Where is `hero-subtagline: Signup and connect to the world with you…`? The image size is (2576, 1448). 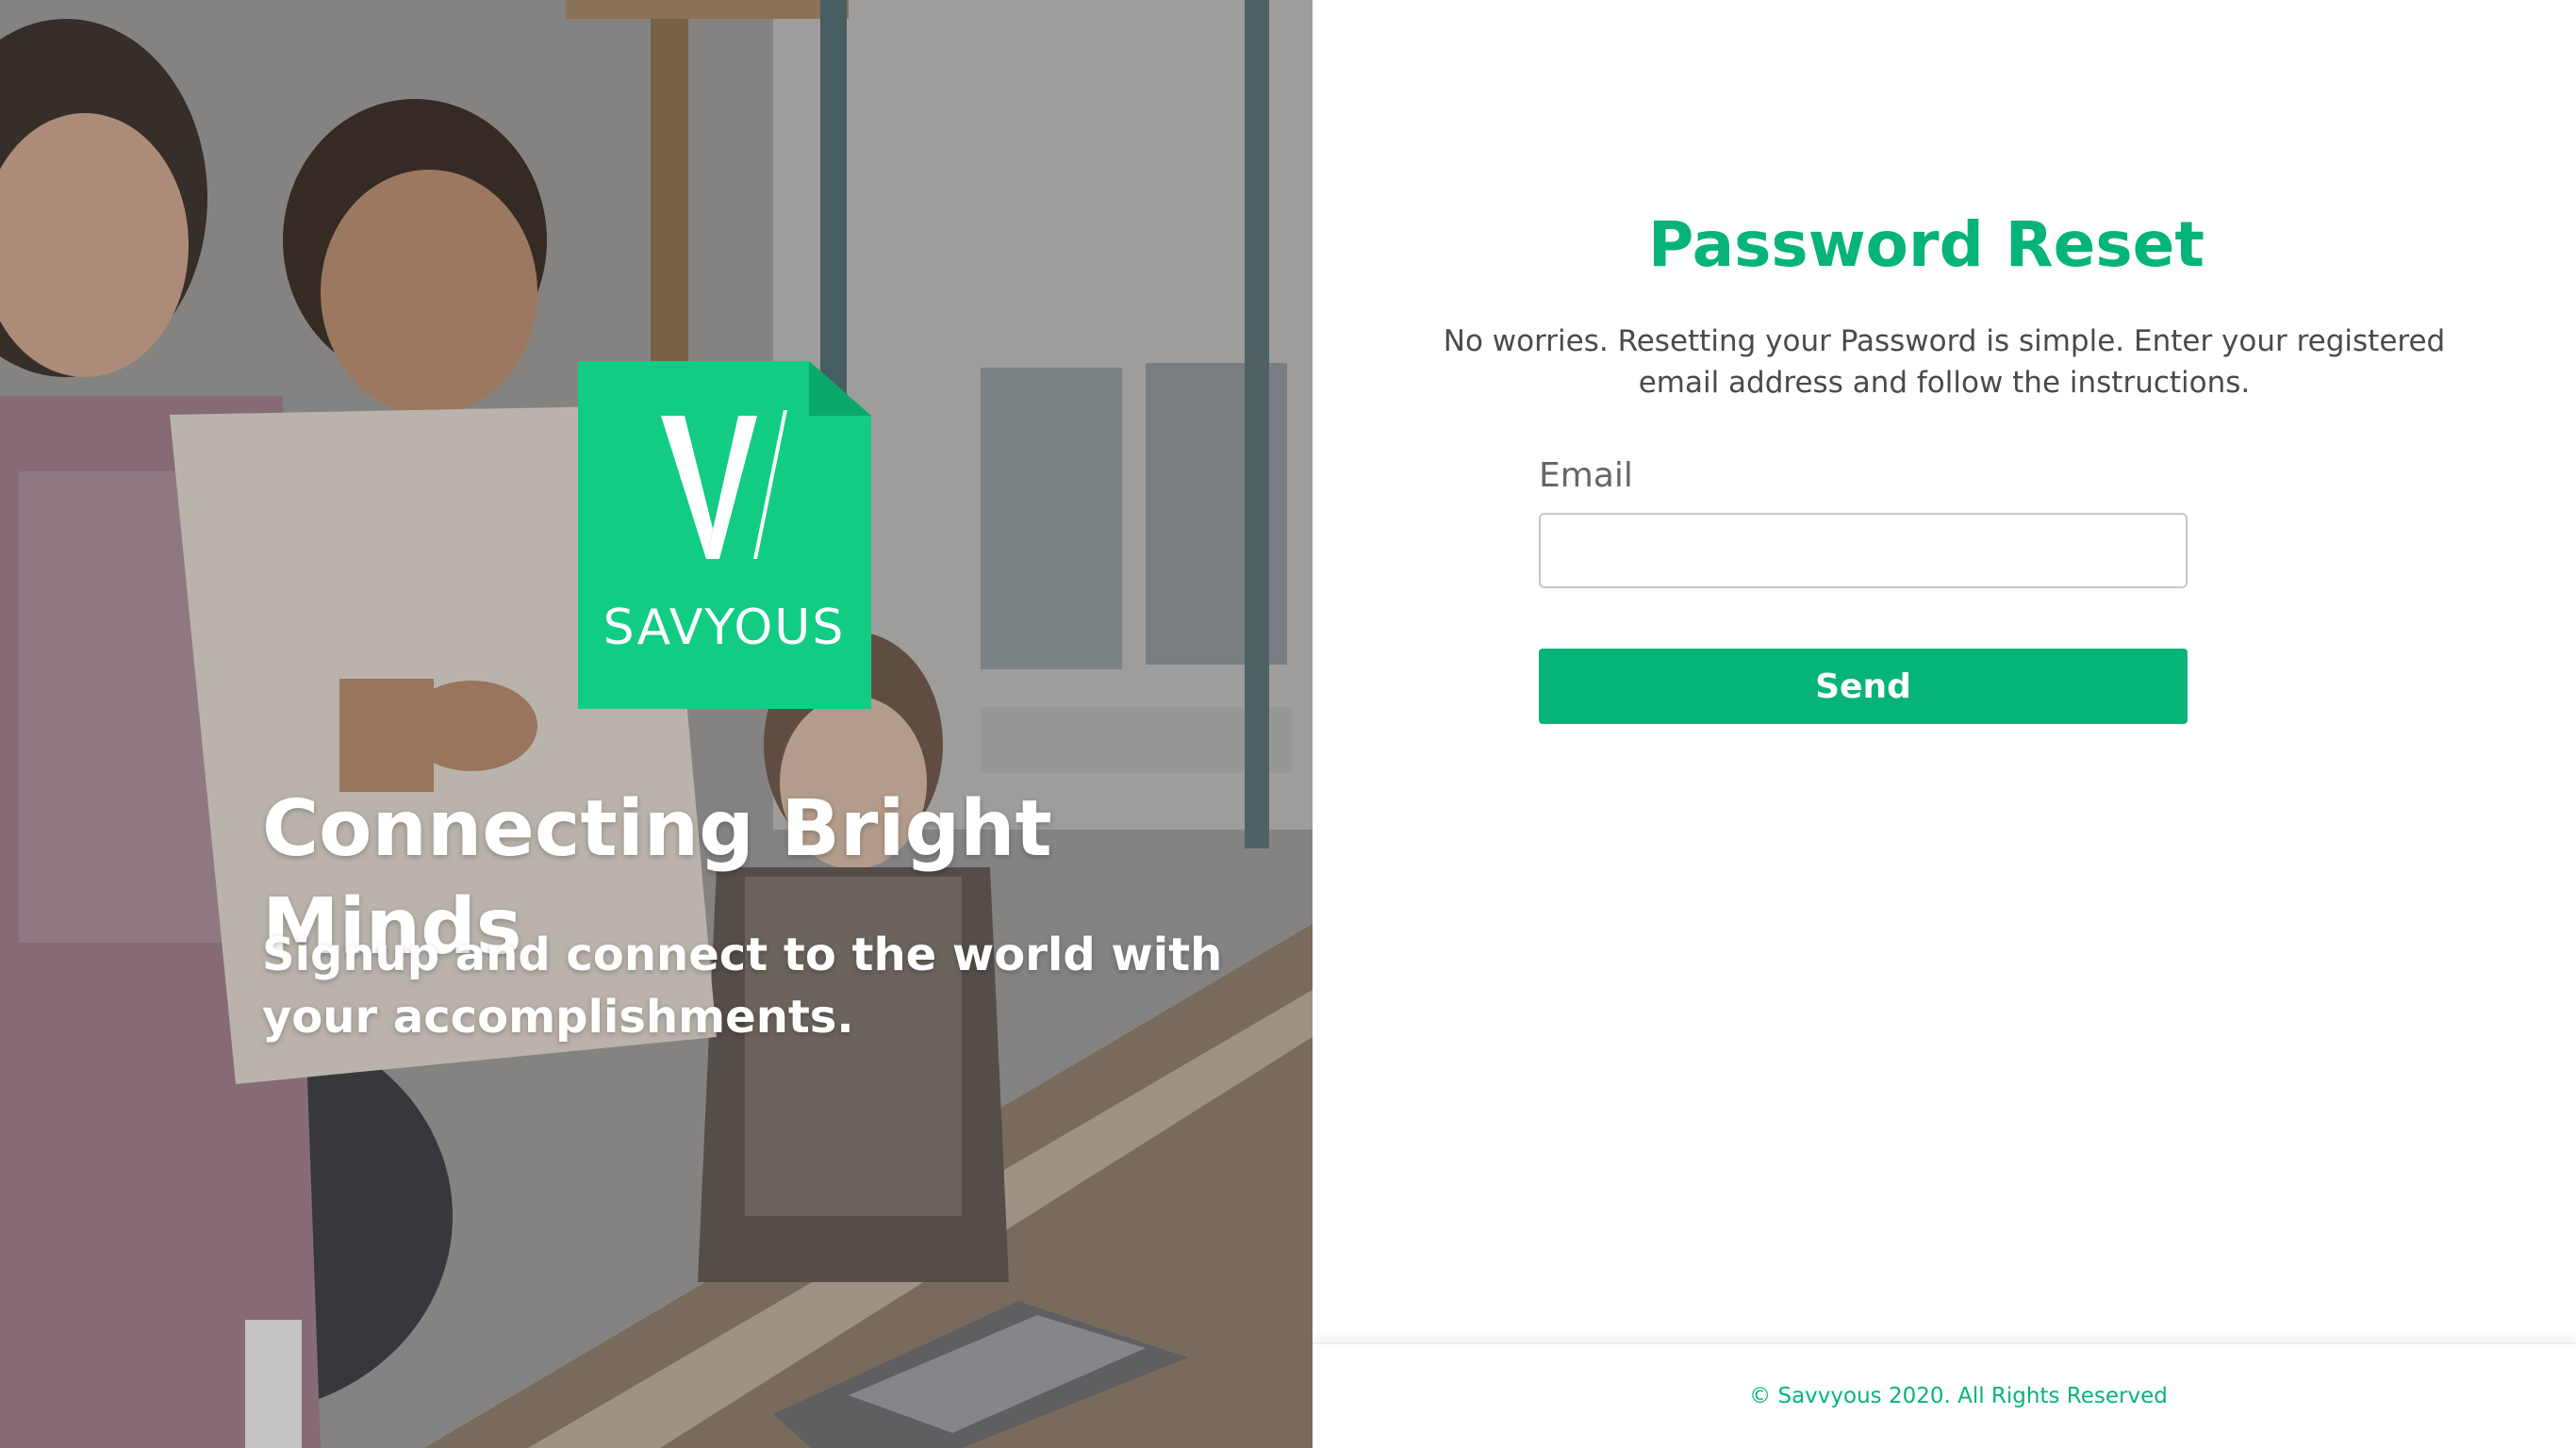
hero-subtagline: Signup and connect to the world with you… is located at coordinates (742, 986).